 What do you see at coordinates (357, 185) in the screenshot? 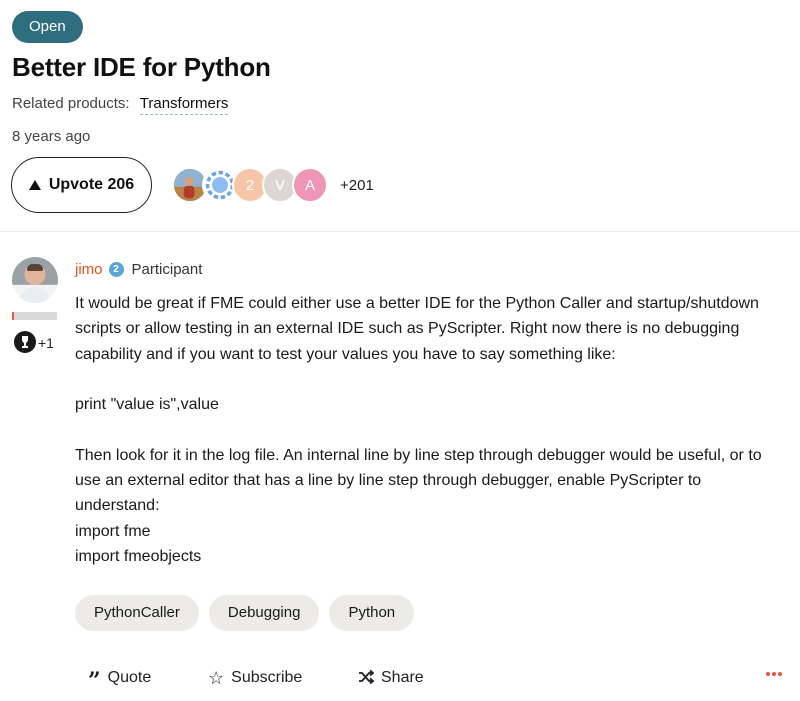
I see `voter-more-count: +201` at bounding box center [357, 185].